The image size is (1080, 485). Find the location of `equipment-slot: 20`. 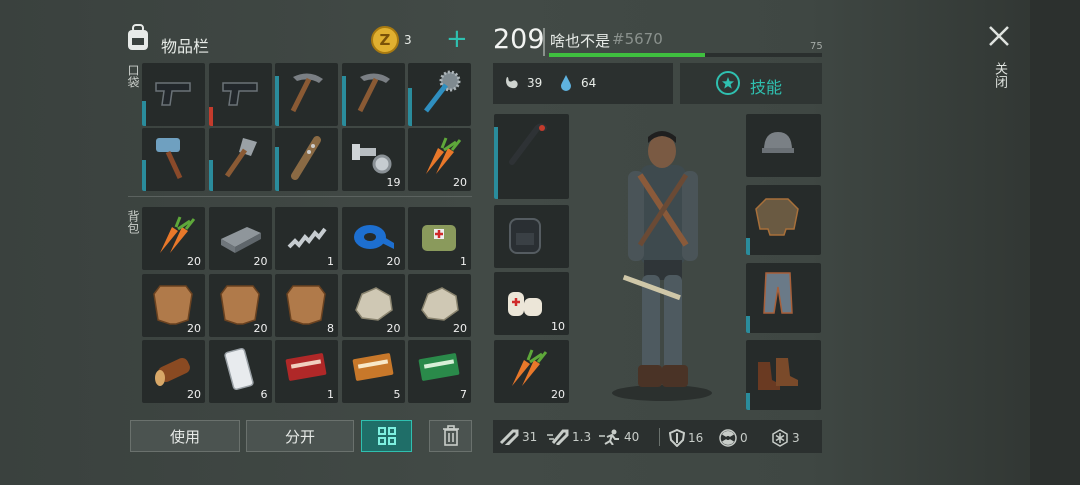

equipment-slot: 20 is located at coordinates (531, 371).